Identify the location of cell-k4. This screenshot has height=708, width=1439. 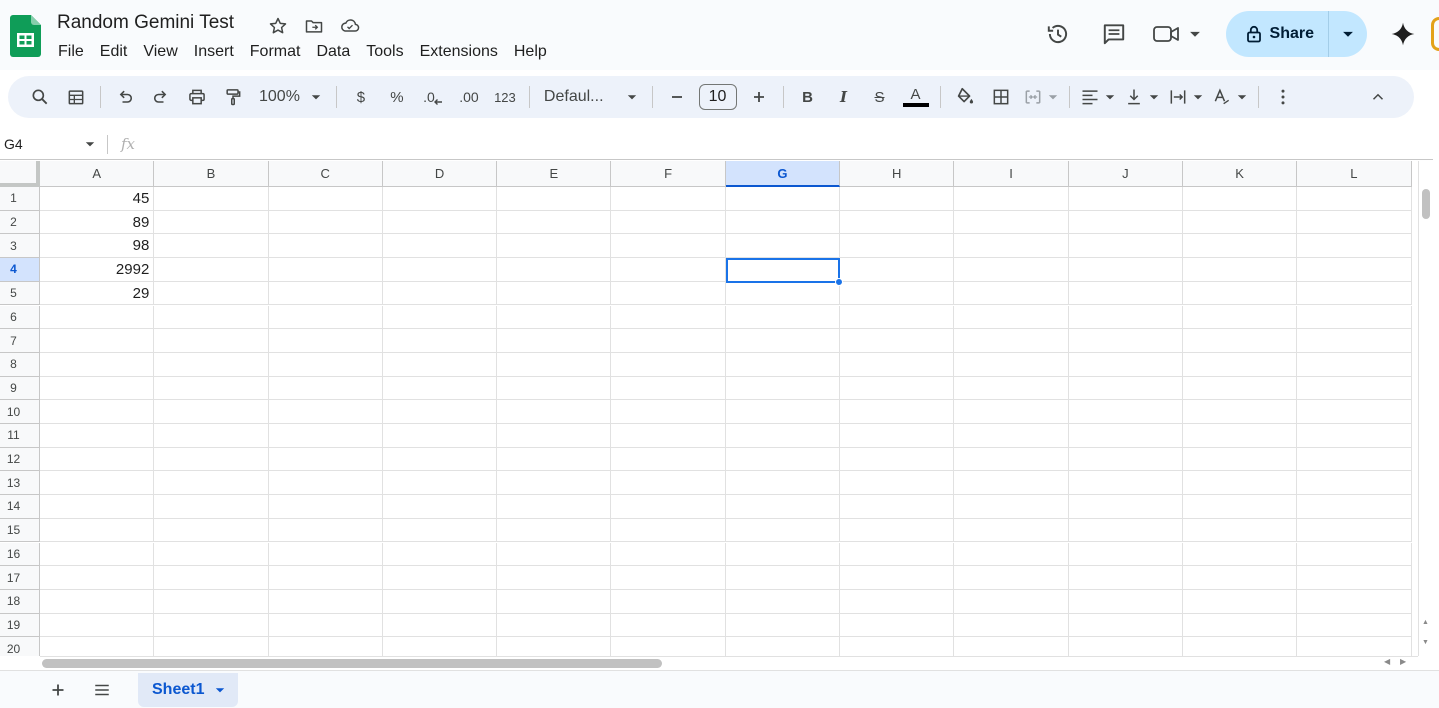
(1240, 270).